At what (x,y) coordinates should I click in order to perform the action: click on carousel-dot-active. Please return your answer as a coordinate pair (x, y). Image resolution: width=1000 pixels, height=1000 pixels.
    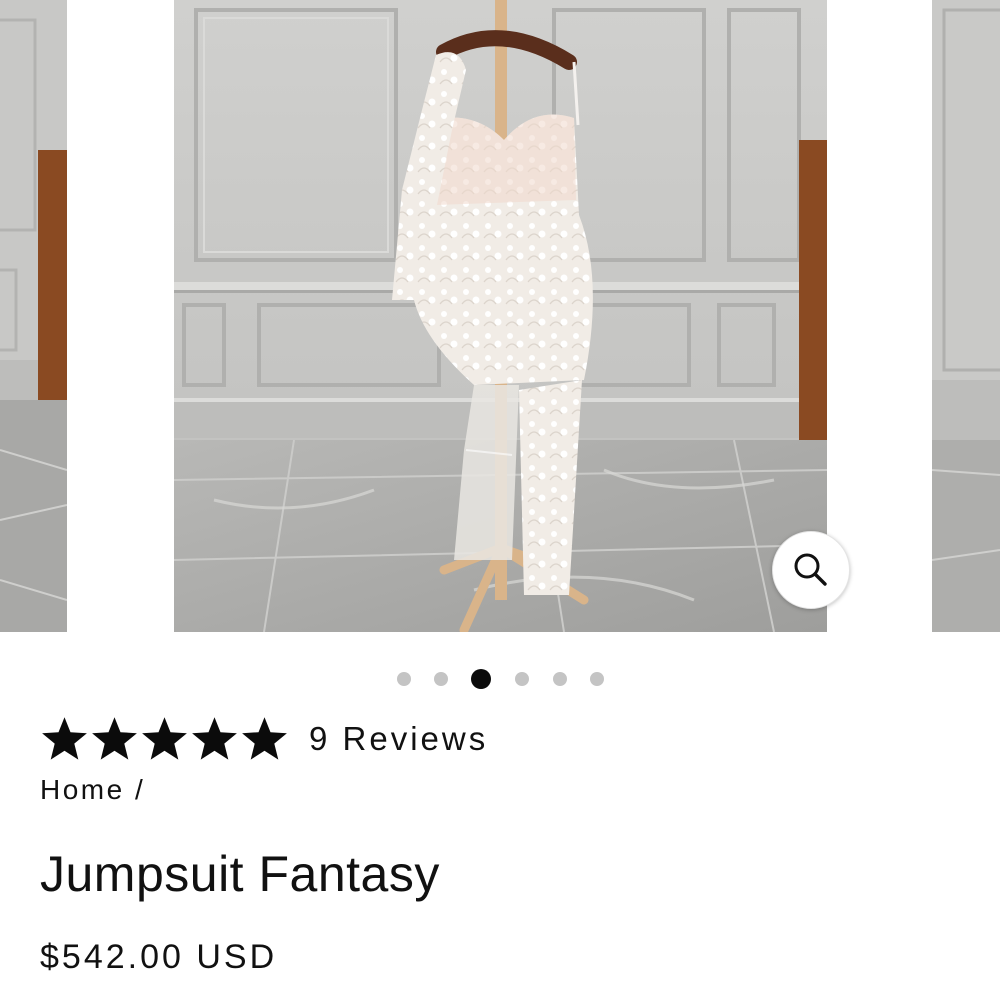
    Looking at the image, I should click on (481, 679).